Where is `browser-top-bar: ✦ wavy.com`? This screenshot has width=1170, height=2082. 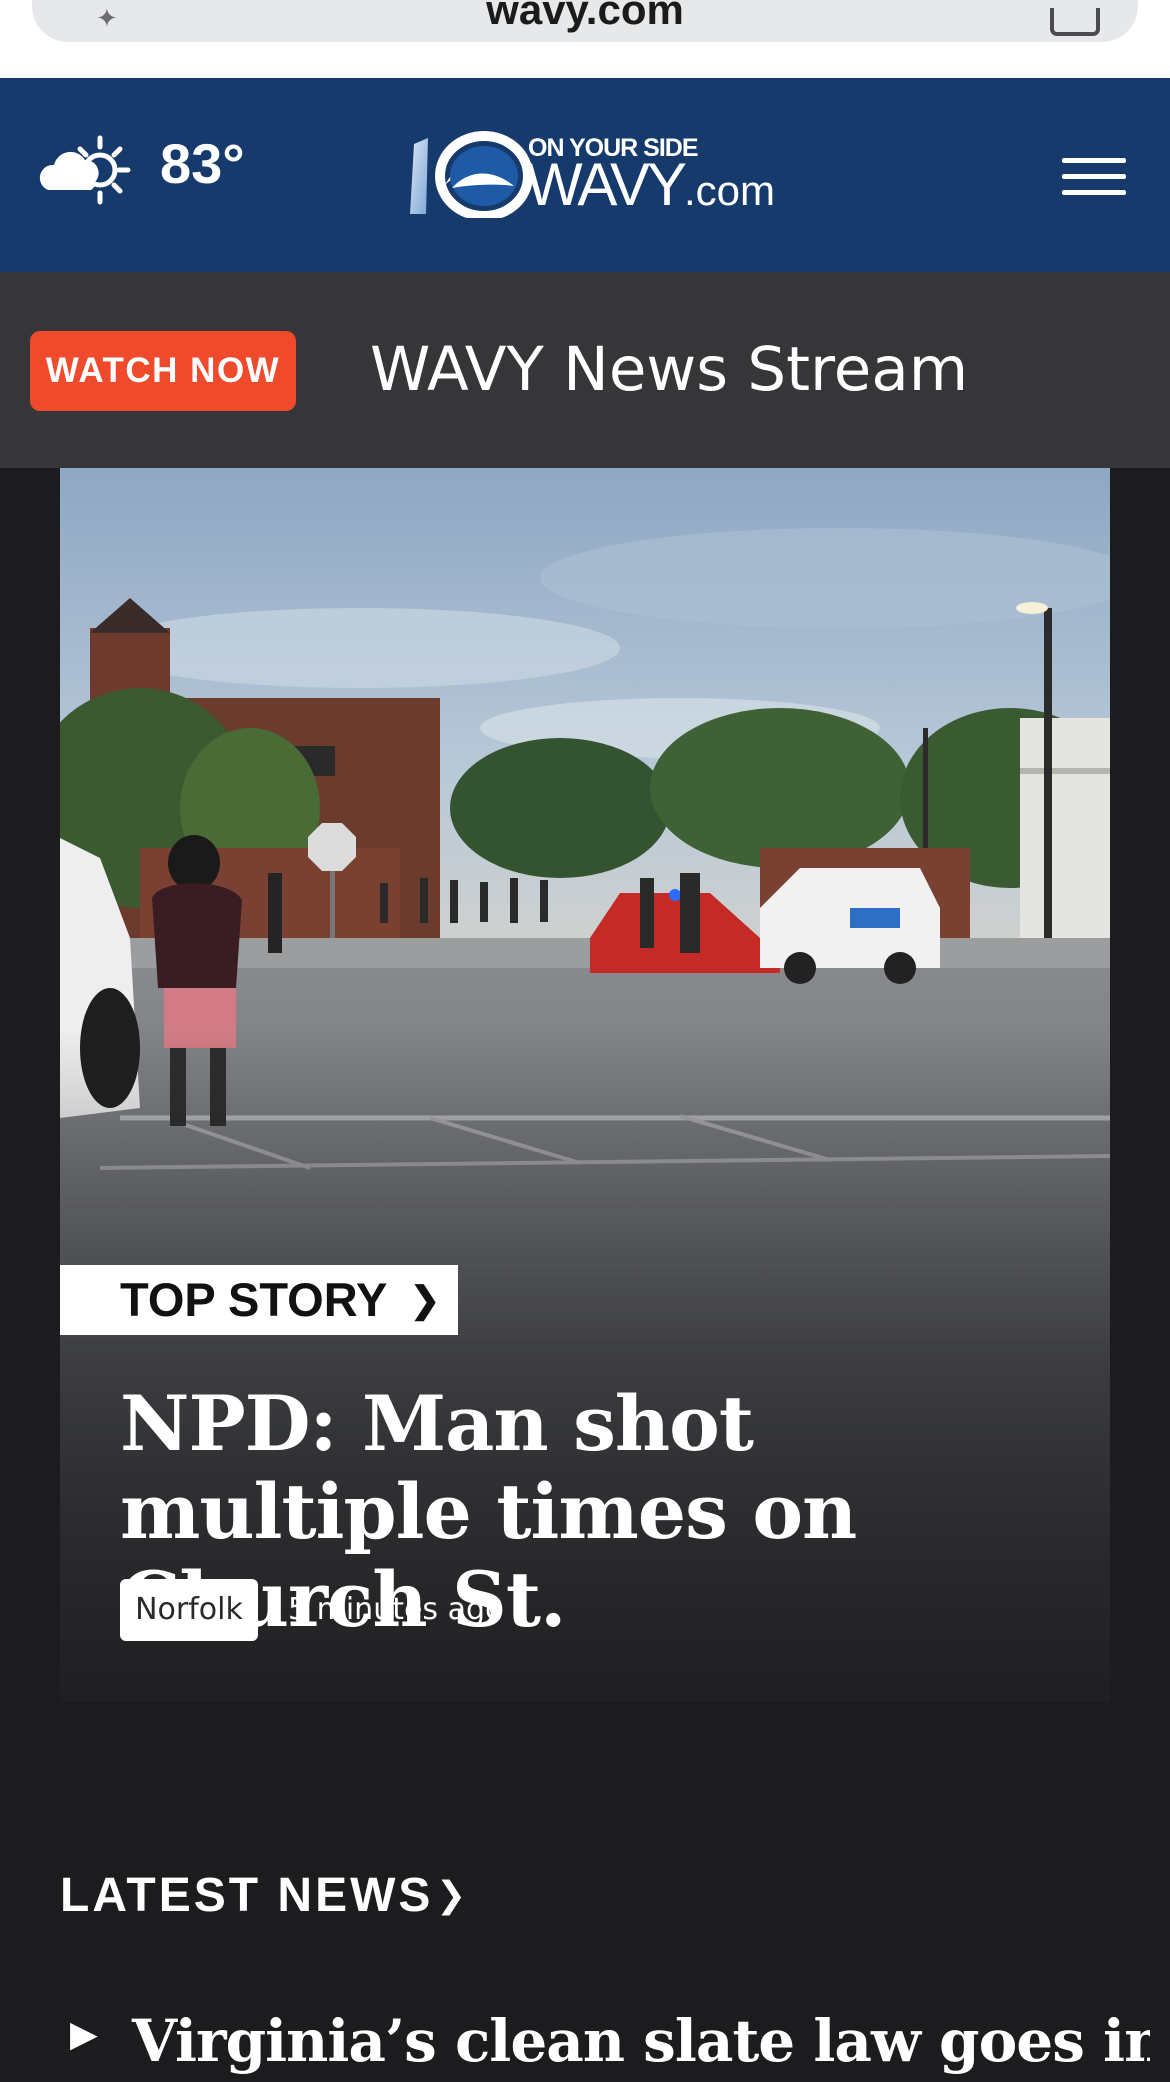 browser-top-bar: ✦ wavy.com is located at coordinates (585, 39).